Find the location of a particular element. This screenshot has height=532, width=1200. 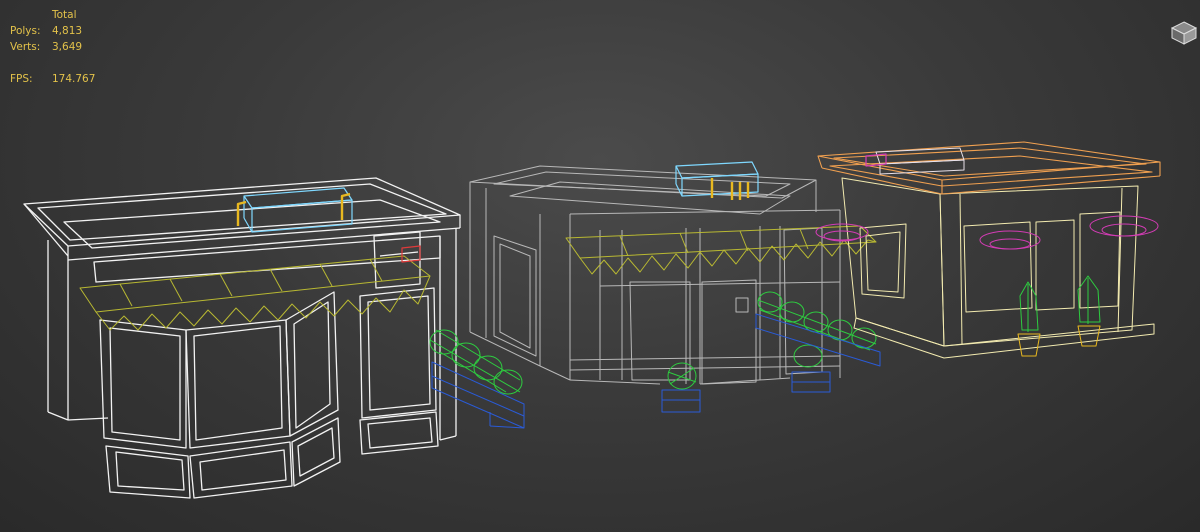

awning-center-wireframe is located at coordinates (721, 250).